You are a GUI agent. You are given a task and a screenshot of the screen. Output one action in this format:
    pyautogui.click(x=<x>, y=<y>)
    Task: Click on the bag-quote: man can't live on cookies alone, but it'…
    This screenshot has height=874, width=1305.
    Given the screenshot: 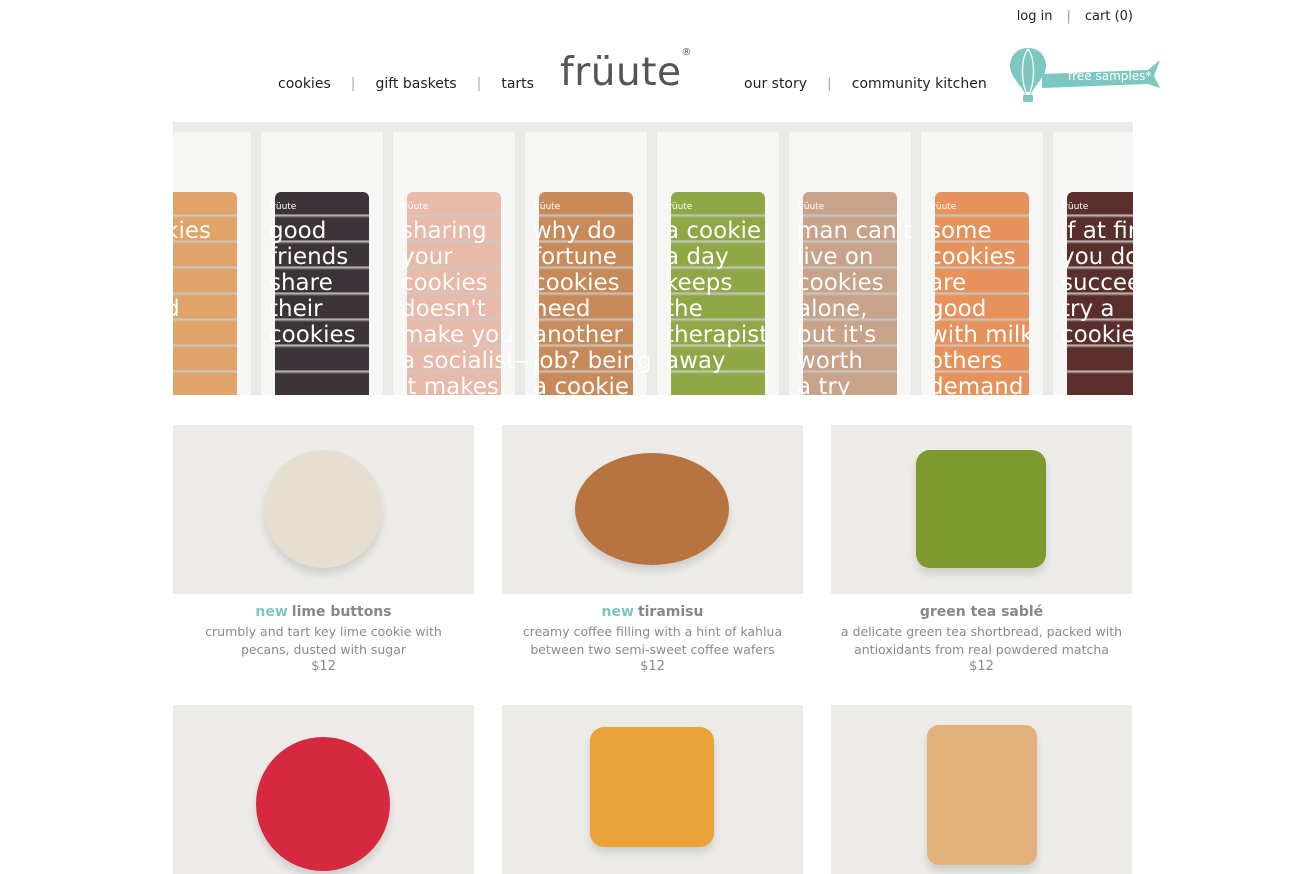 What is the action you would take?
    pyautogui.click(x=855, y=306)
    